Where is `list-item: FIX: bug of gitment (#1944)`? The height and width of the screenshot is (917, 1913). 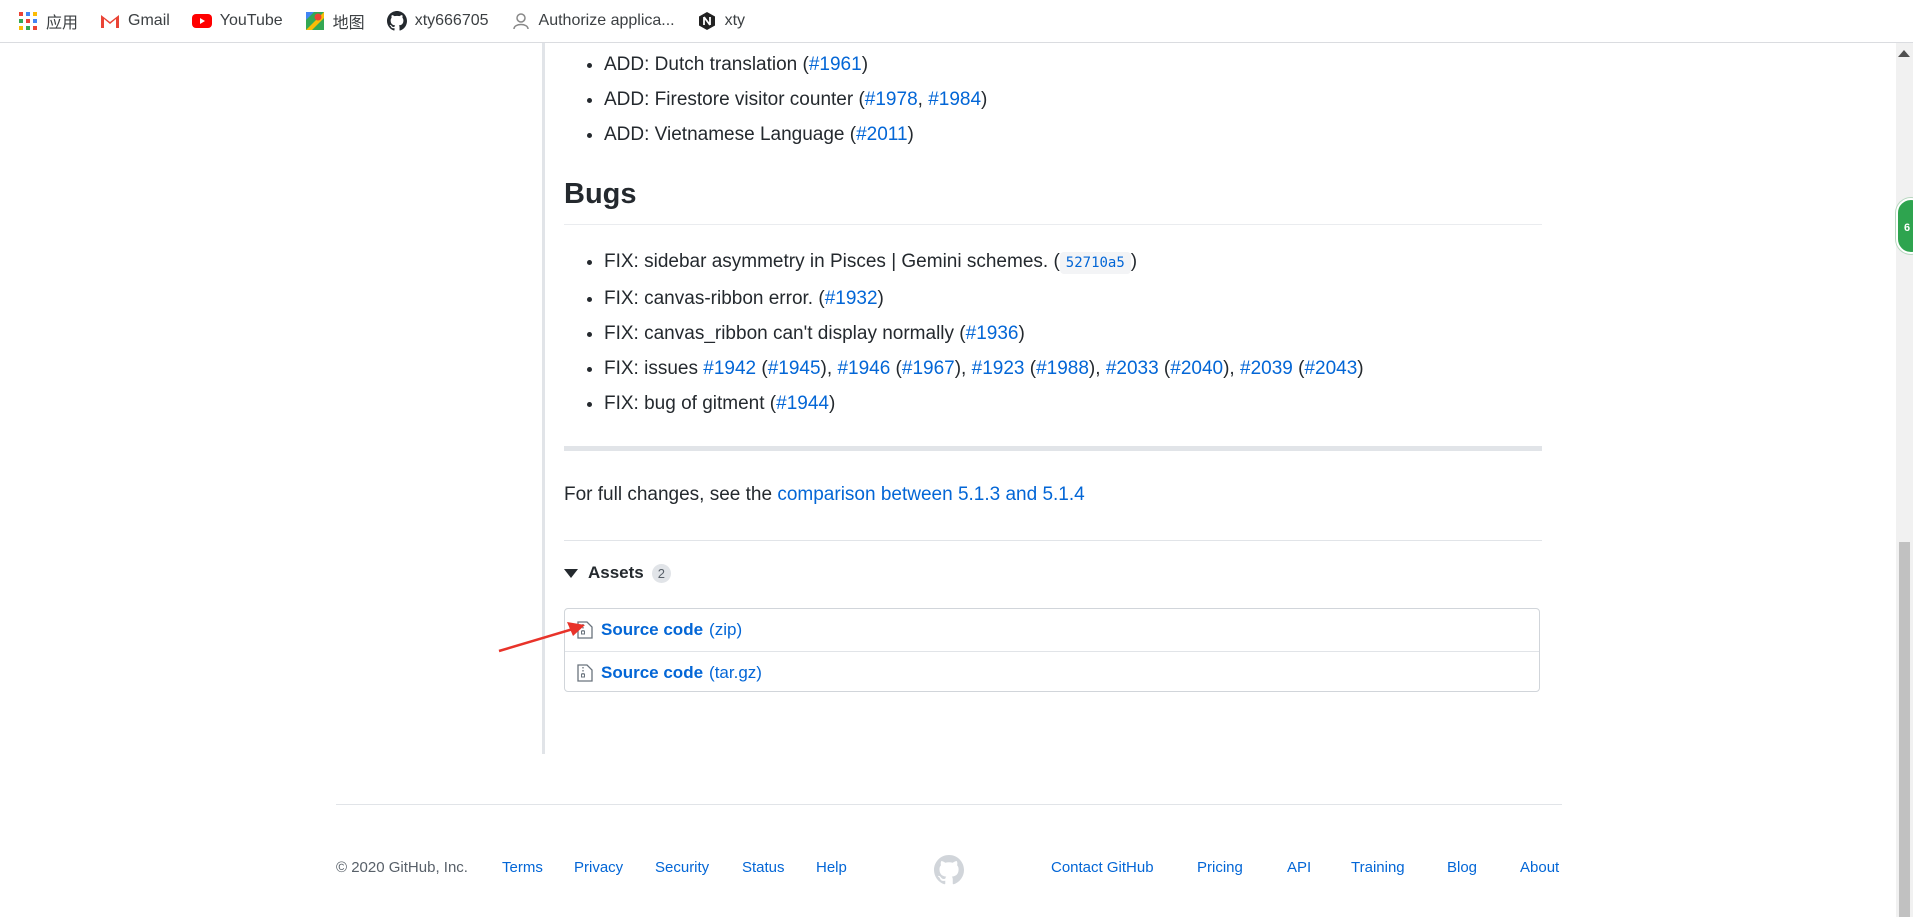
list-item: FIX: bug of gitment (#1944) is located at coordinates (1073, 403).